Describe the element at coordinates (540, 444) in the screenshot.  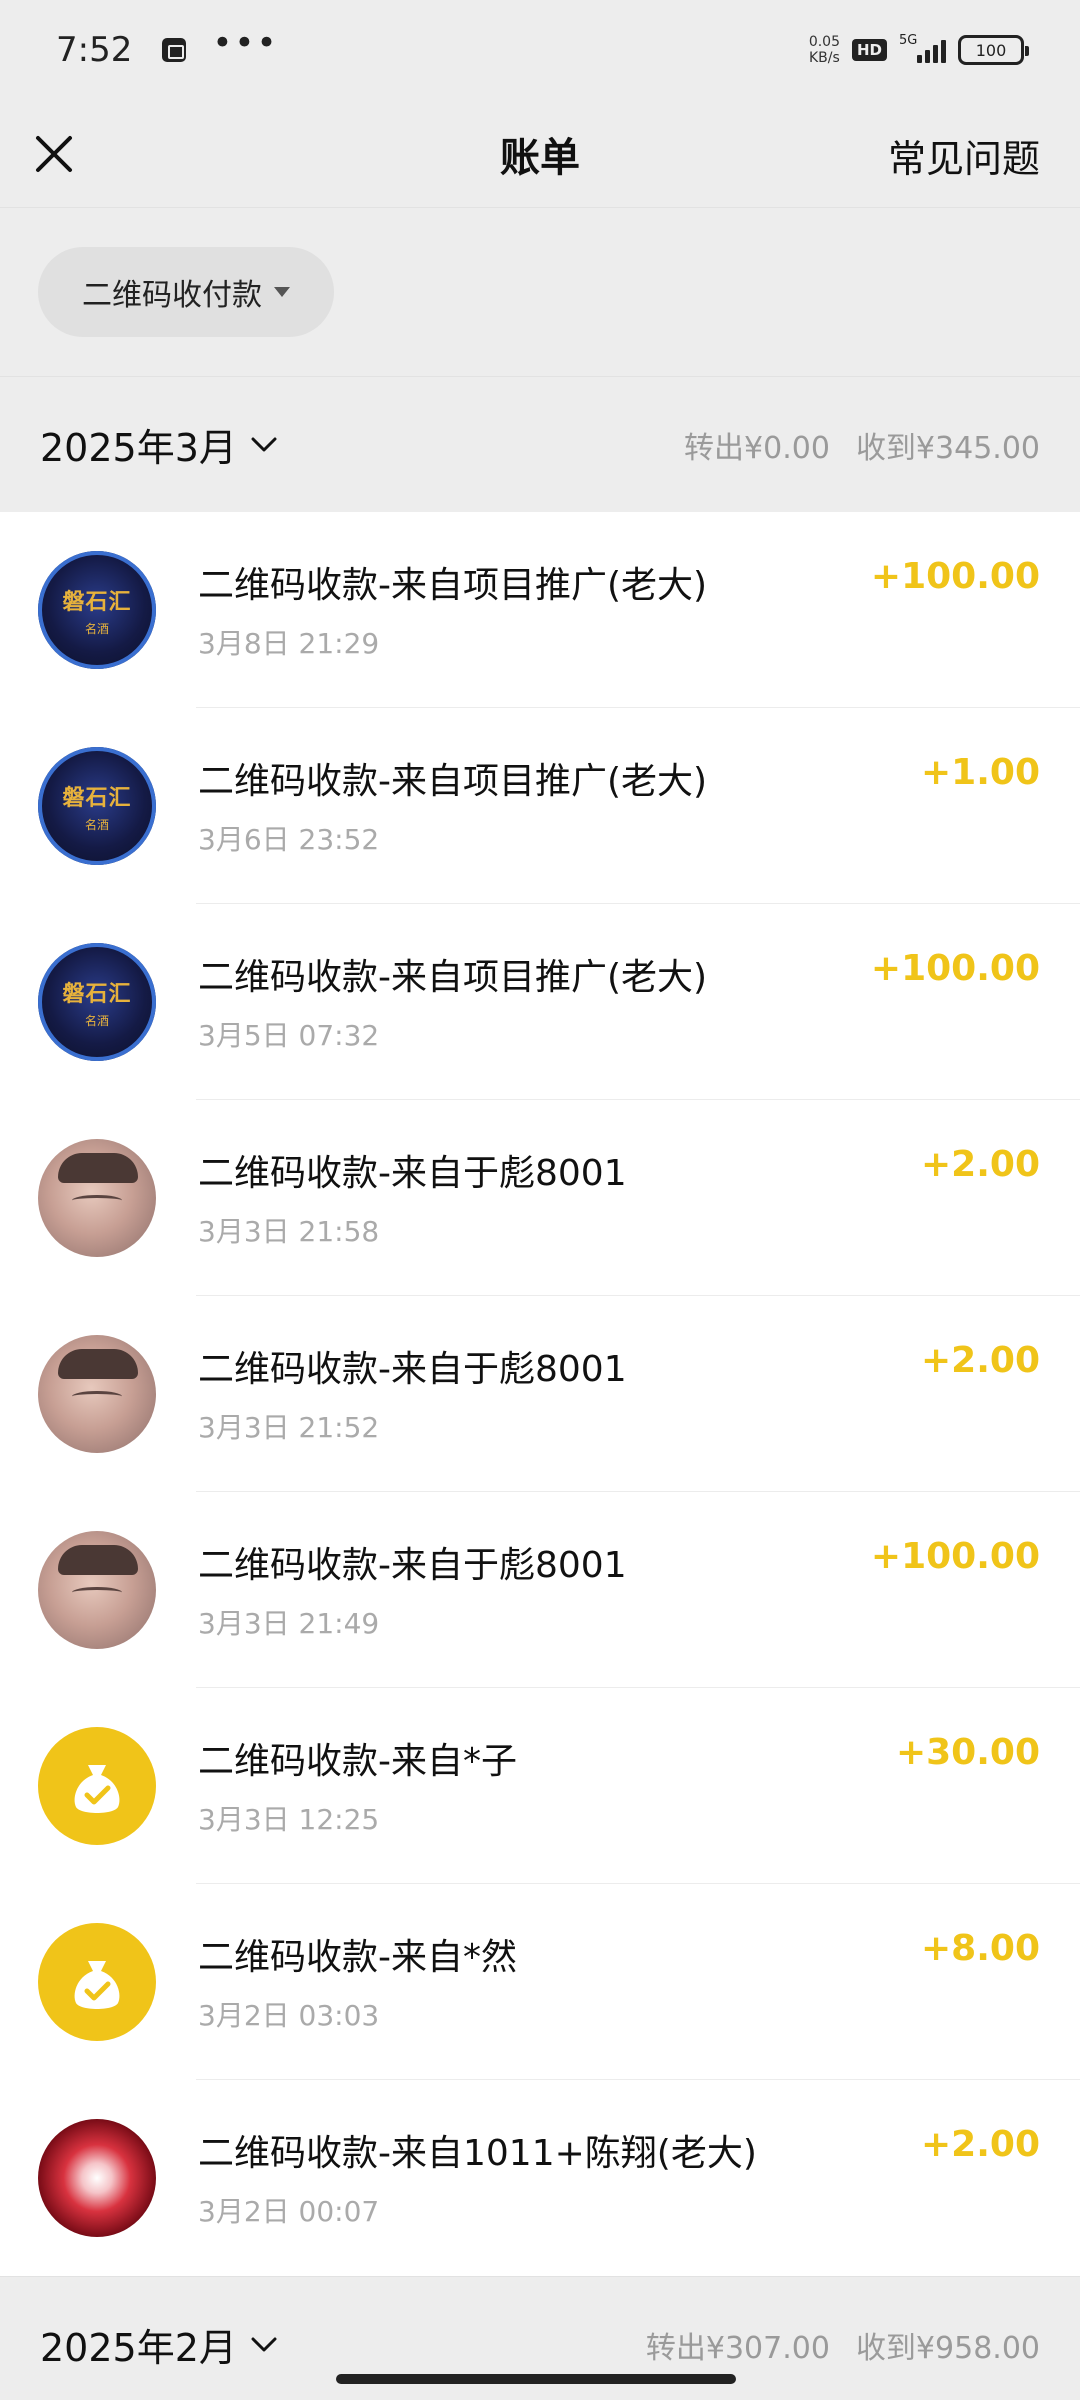
I see `month-header: 2025年3月 转出¥0.00 收到¥345.00` at that location.